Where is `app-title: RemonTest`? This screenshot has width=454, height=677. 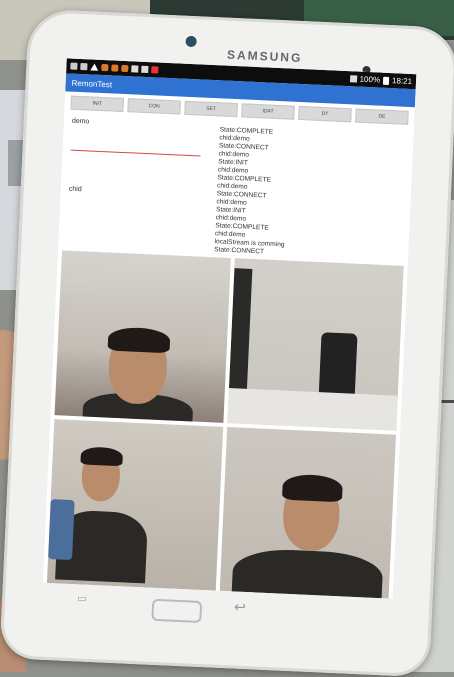
app-title: RemonTest is located at coordinates (92, 83).